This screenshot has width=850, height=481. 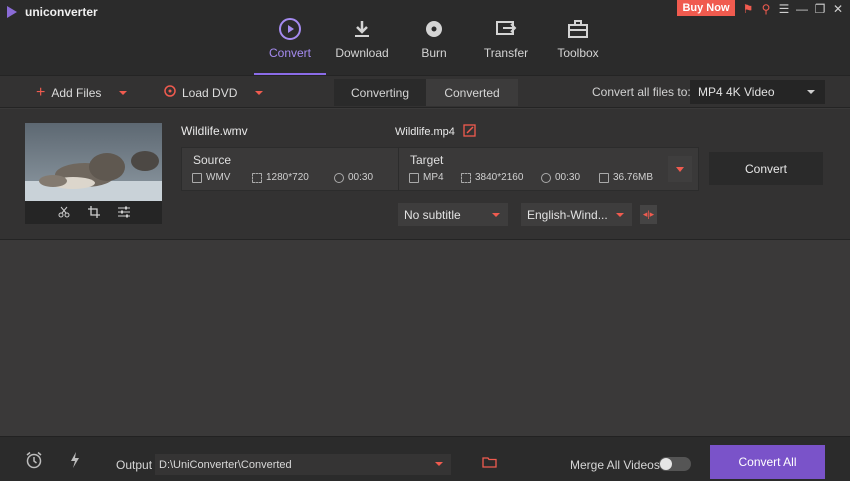 What do you see at coordinates (434, 53) in the screenshot?
I see `tab-burn-label: Burn` at bounding box center [434, 53].